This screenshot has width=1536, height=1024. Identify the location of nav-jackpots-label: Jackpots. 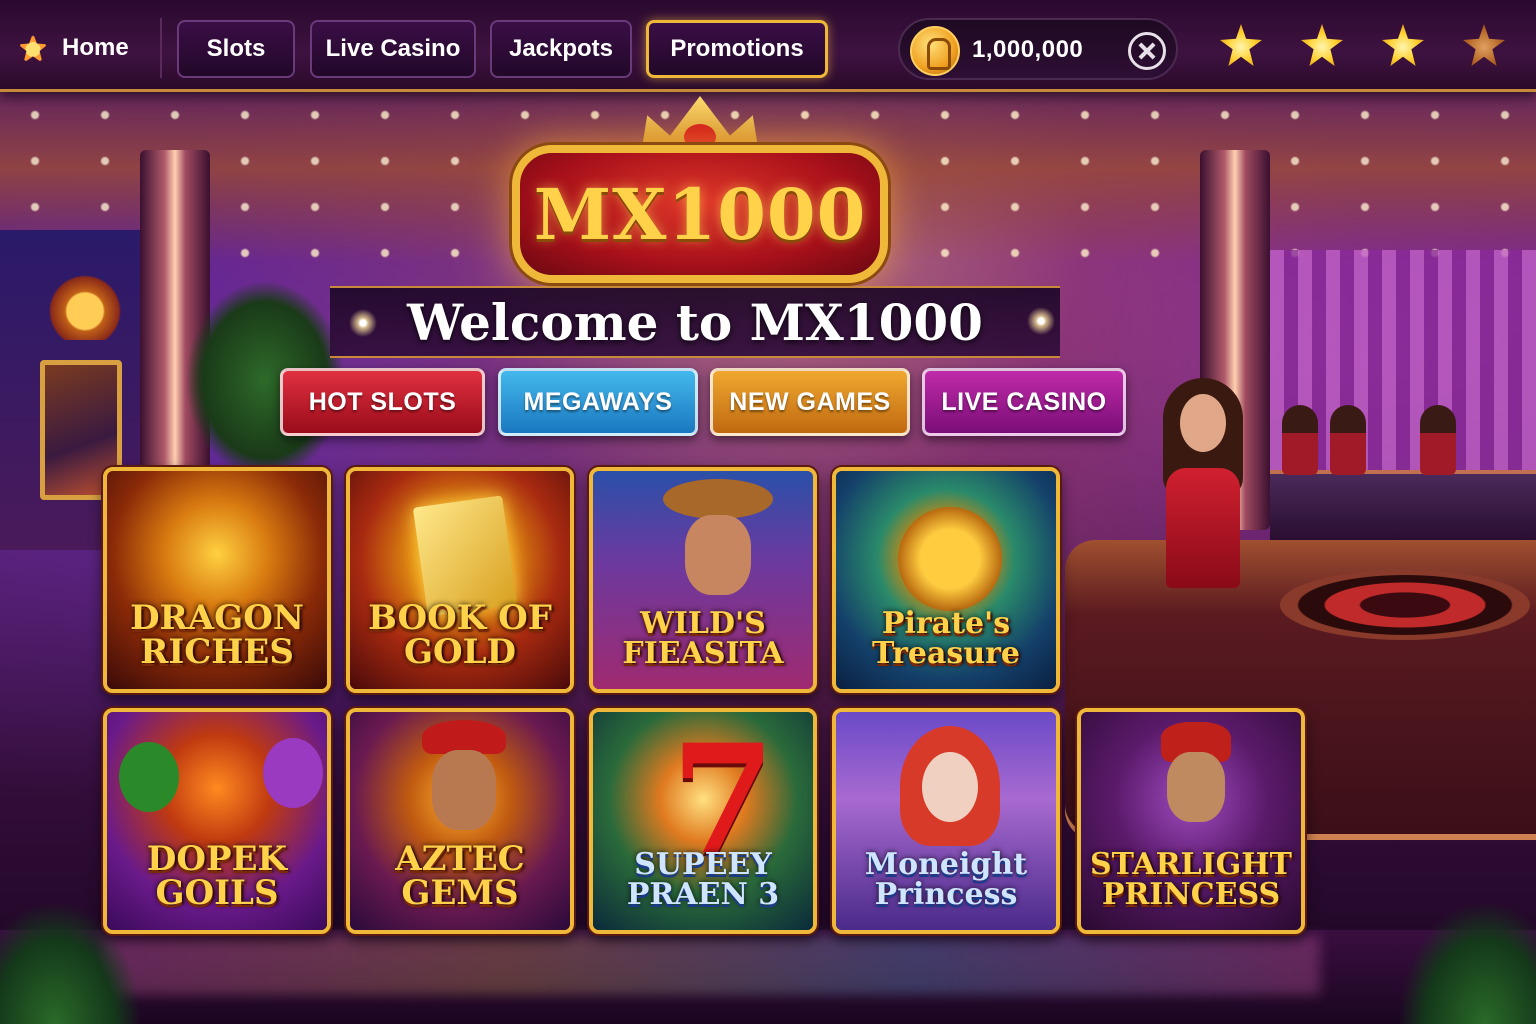
(561, 48).